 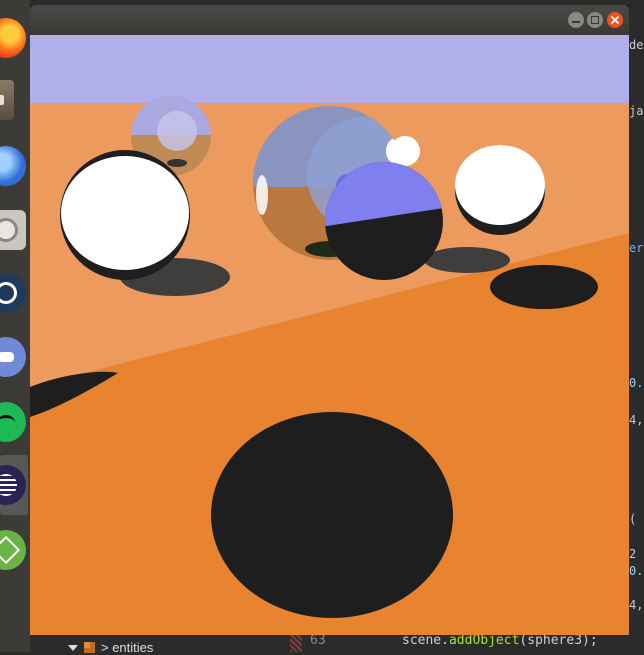 What do you see at coordinates (13, 166) in the screenshot?
I see `thunderbird-icon` at bounding box center [13, 166].